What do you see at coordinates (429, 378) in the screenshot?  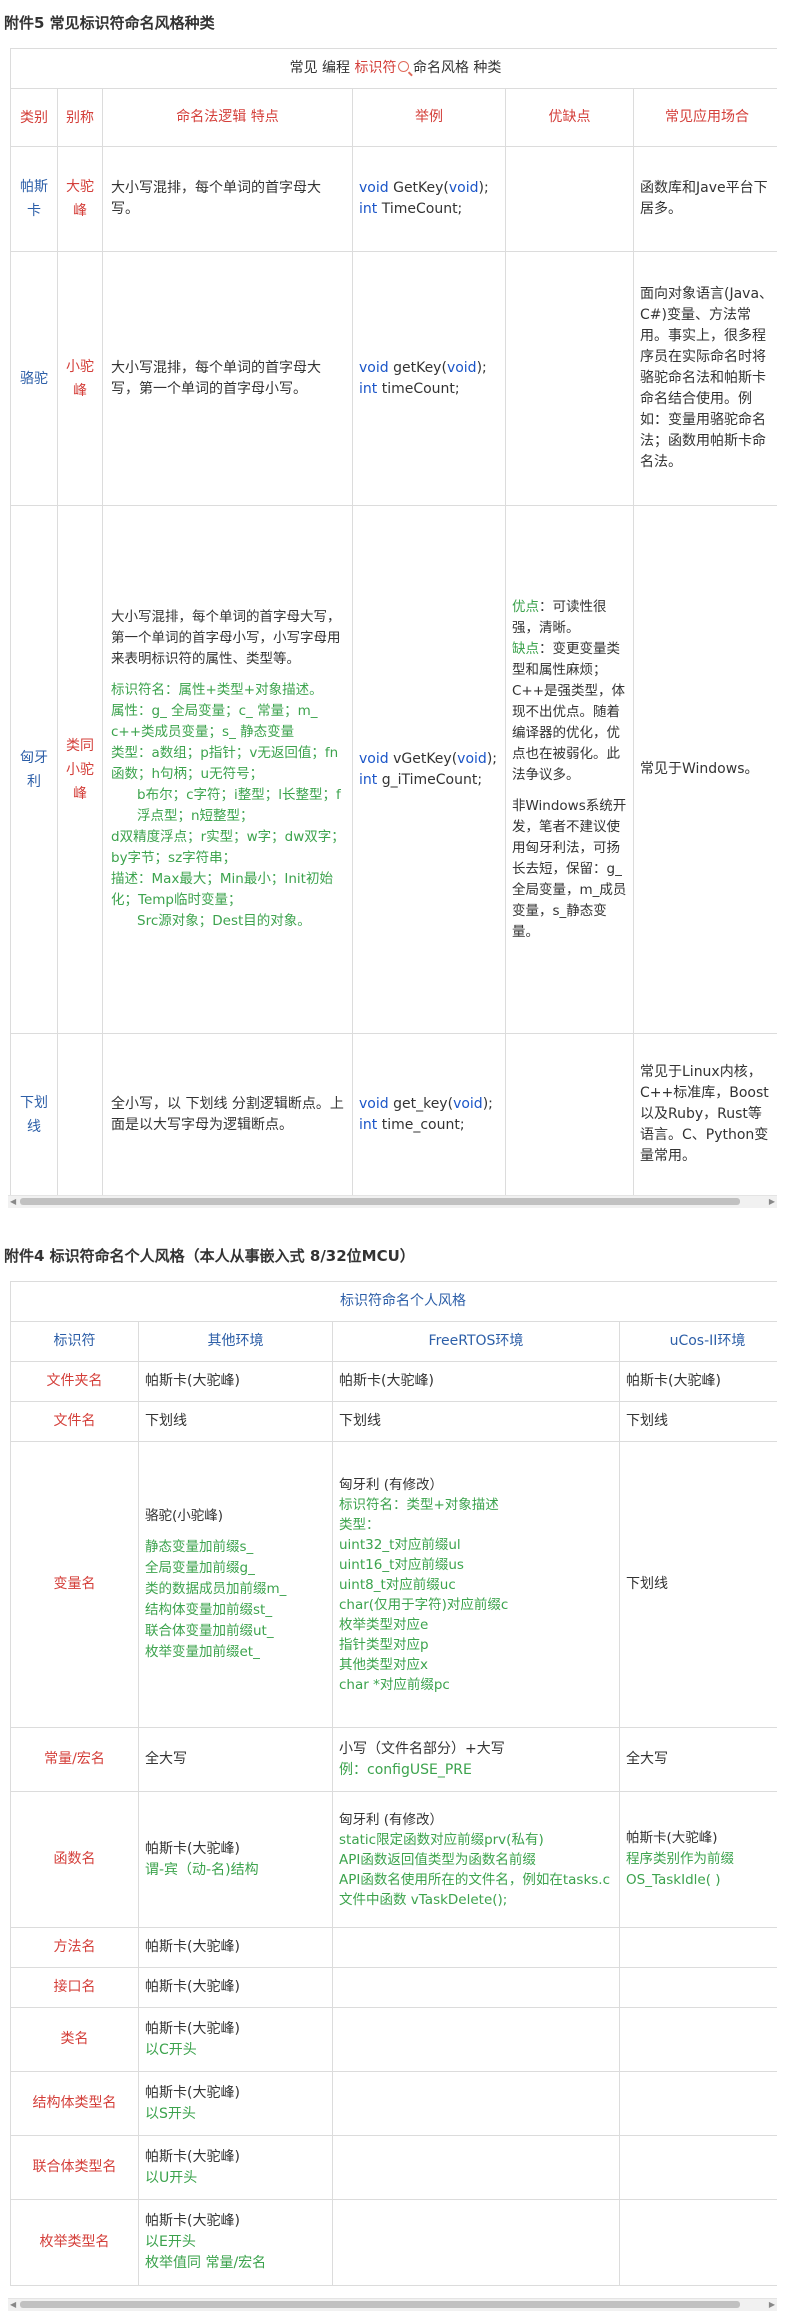 I see `example-camel: void getKey(void); int timeCount;` at bounding box center [429, 378].